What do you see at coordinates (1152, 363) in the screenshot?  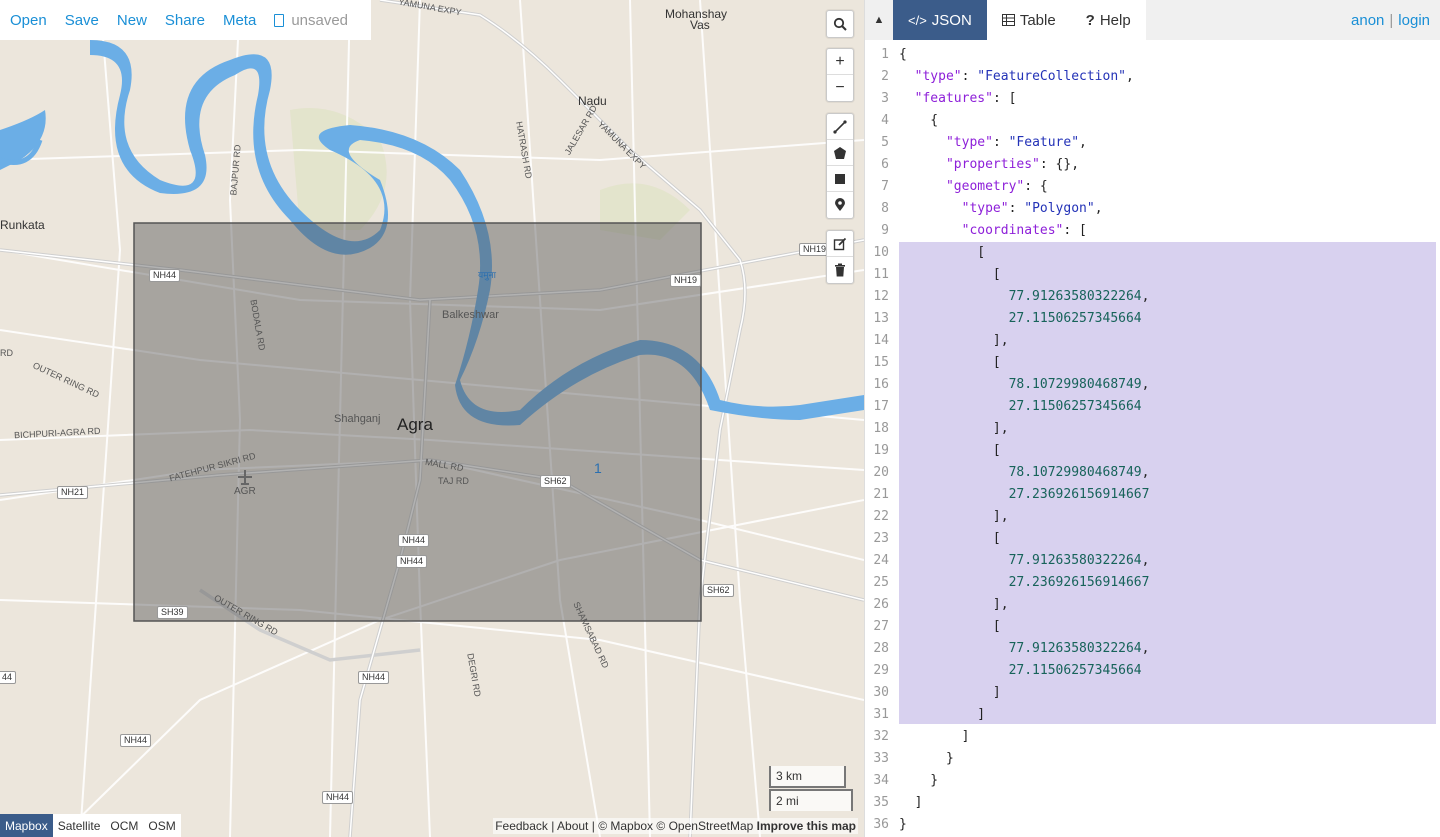 I see `code-line: 15 [` at bounding box center [1152, 363].